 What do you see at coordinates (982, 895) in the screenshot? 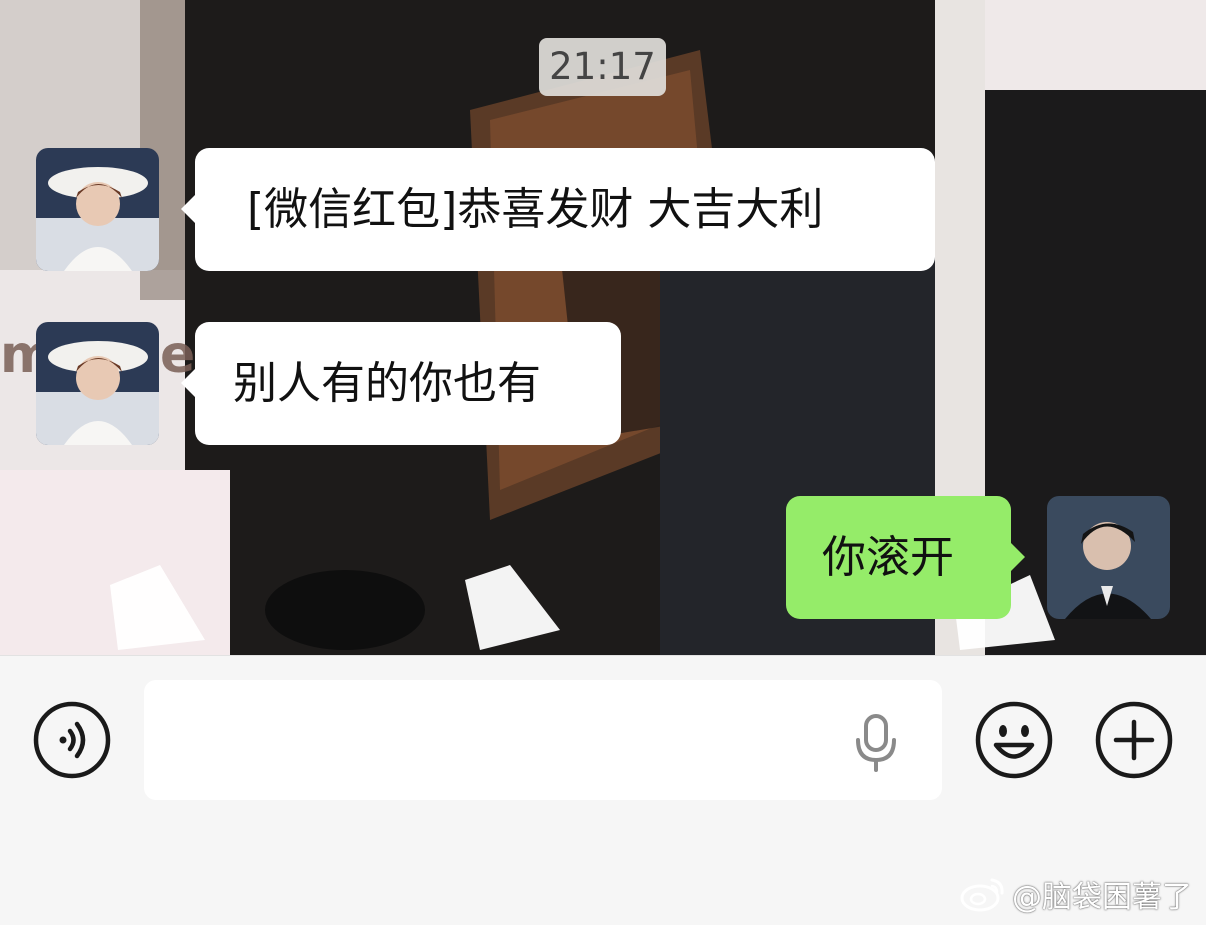
I see `weibo-logo-icon` at bounding box center [982, 895].